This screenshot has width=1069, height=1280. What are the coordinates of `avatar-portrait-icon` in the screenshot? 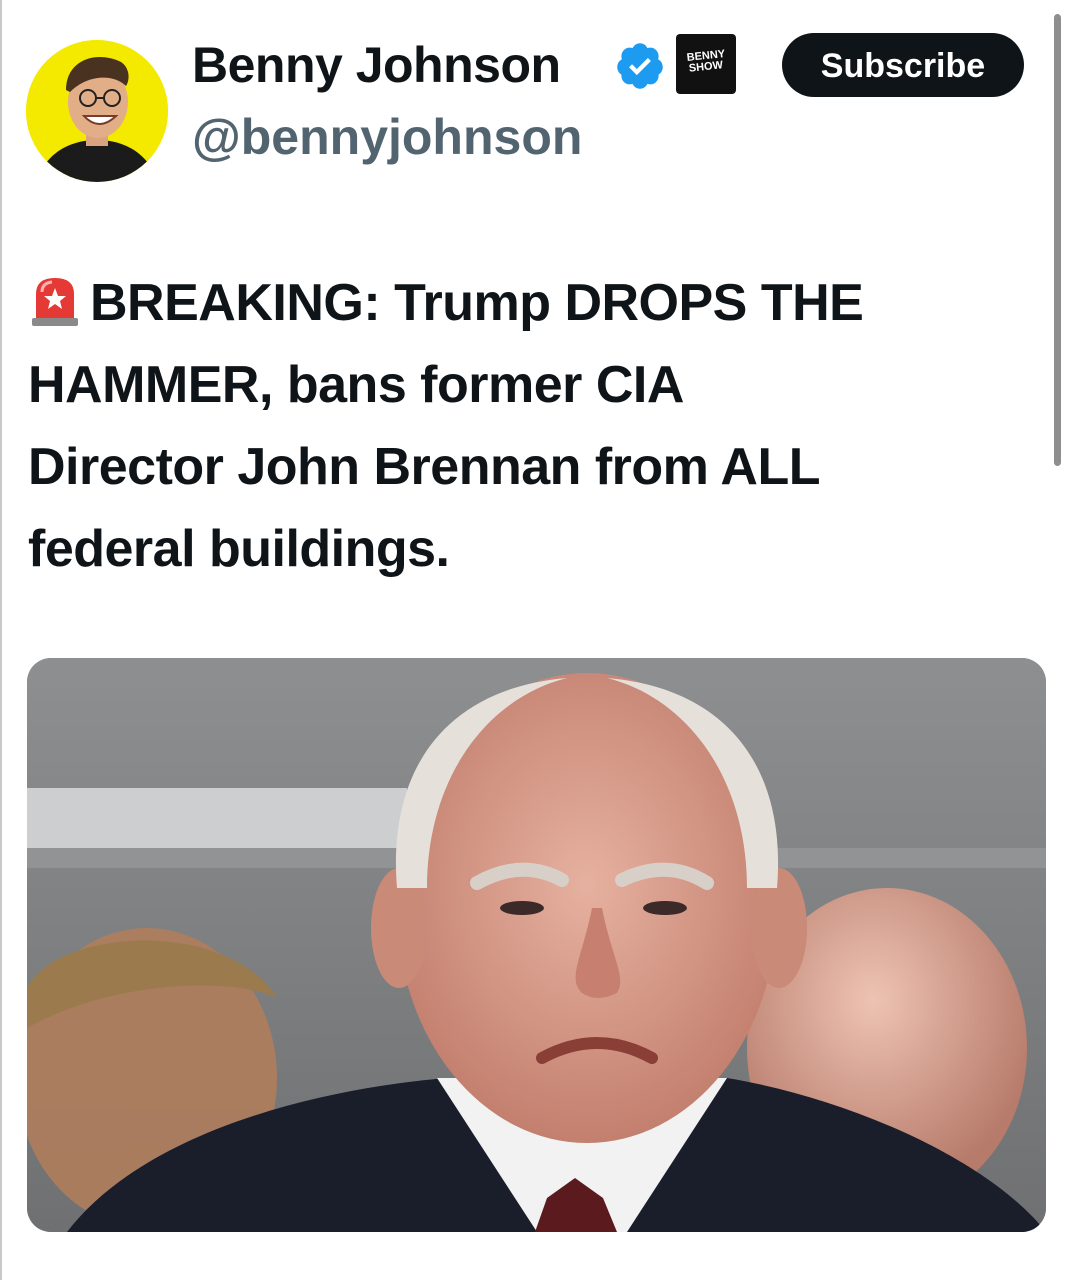 It's located at (97, 111).